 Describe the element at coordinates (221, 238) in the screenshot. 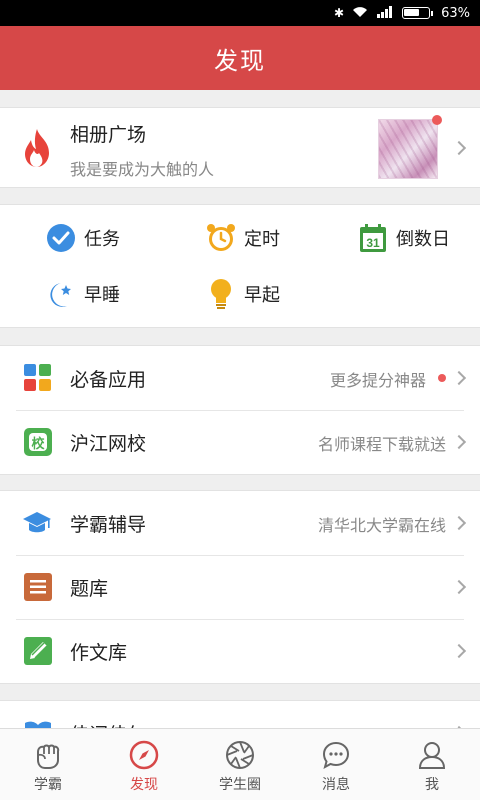

I see `alarm-clock-icon` at that location.